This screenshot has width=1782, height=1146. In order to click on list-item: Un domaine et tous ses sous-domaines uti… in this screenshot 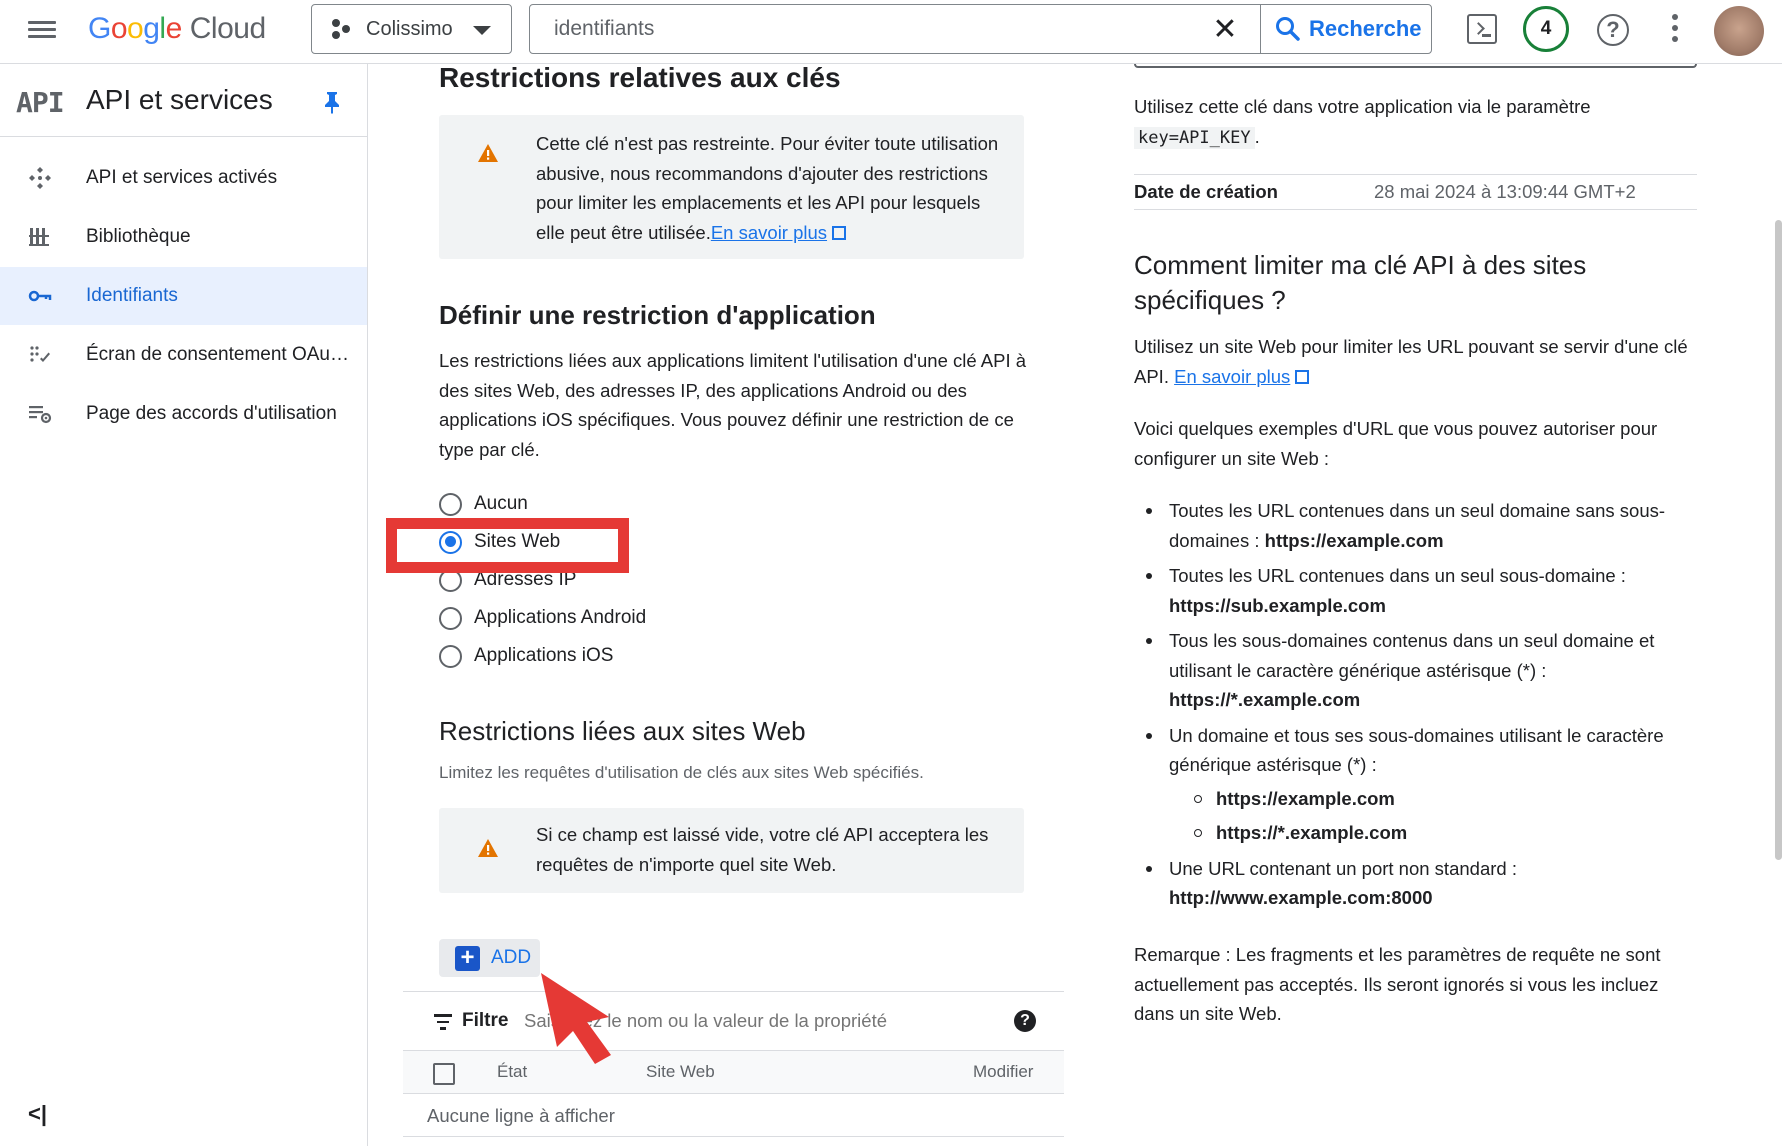, I will do `click(1414, 784)`.